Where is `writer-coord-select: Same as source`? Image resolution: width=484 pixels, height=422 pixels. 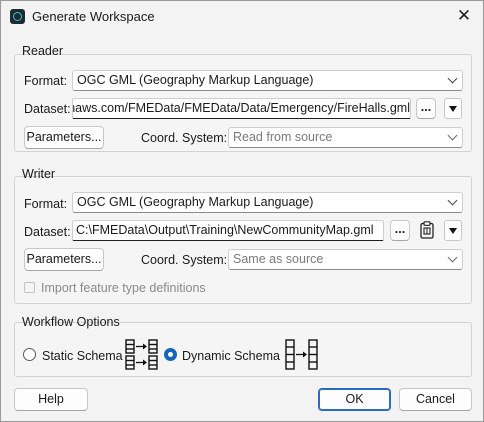
writer-coord-select: Same as source is located at coordinates (345, 259).